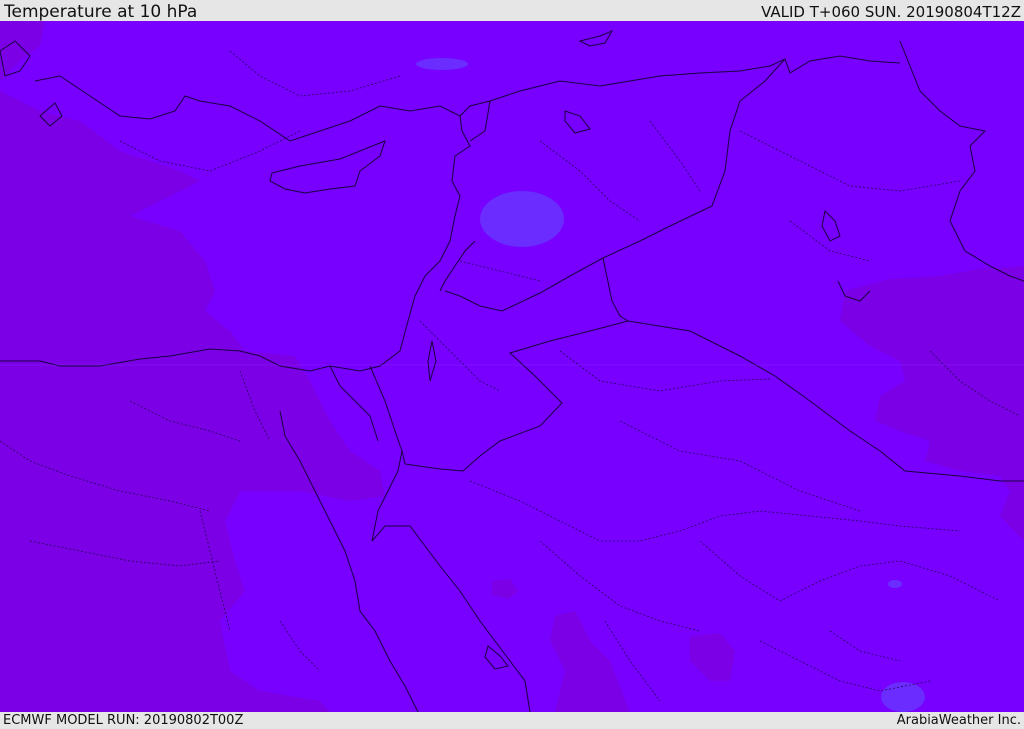  What do you see at coordinates (442, 64) in the screenshot?
I see `warm-spot-turkey` at bounding box center [442, 64].